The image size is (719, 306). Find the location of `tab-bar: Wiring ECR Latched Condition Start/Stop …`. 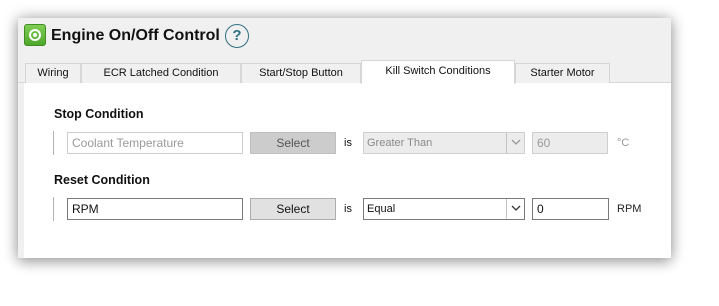

tab-bar: Wiring ECR Latched Condition Start/Stop … is located at coordinates (344, 72).